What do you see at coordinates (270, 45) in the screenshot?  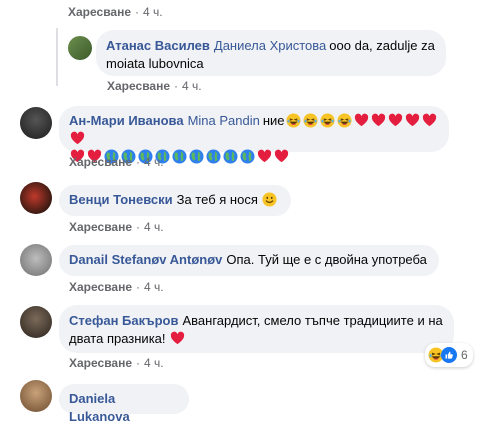 I see `mention-link: Даниела Христова` at bounding box center [270, 45].